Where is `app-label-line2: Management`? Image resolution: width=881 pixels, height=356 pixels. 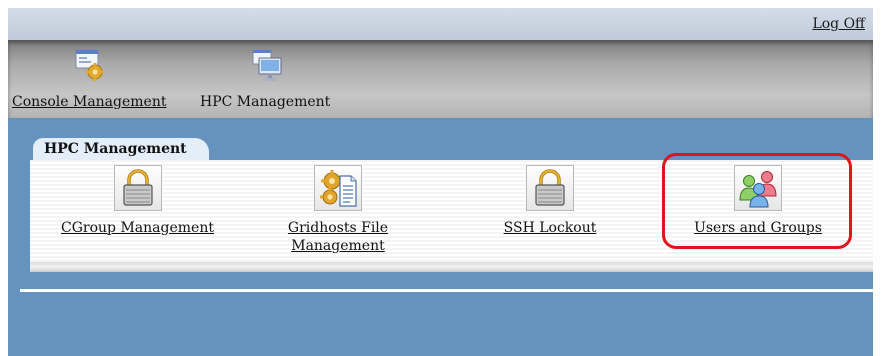
app-label-line2: Management is located at coordinates (338, 246).